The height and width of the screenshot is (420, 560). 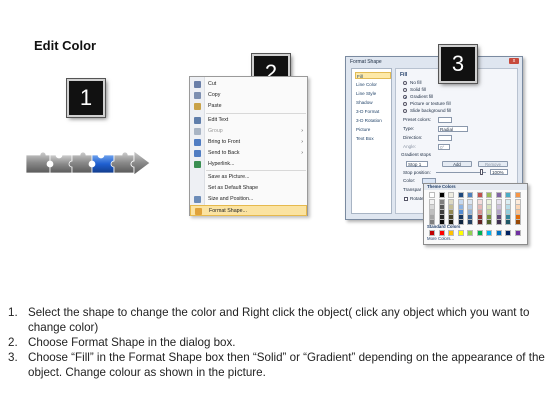 What do you see at coordinates (132, 342) in the screenshot?
I see `step-text: Choose Format Shape in the dialog box.` at bounding box center [132, 342].